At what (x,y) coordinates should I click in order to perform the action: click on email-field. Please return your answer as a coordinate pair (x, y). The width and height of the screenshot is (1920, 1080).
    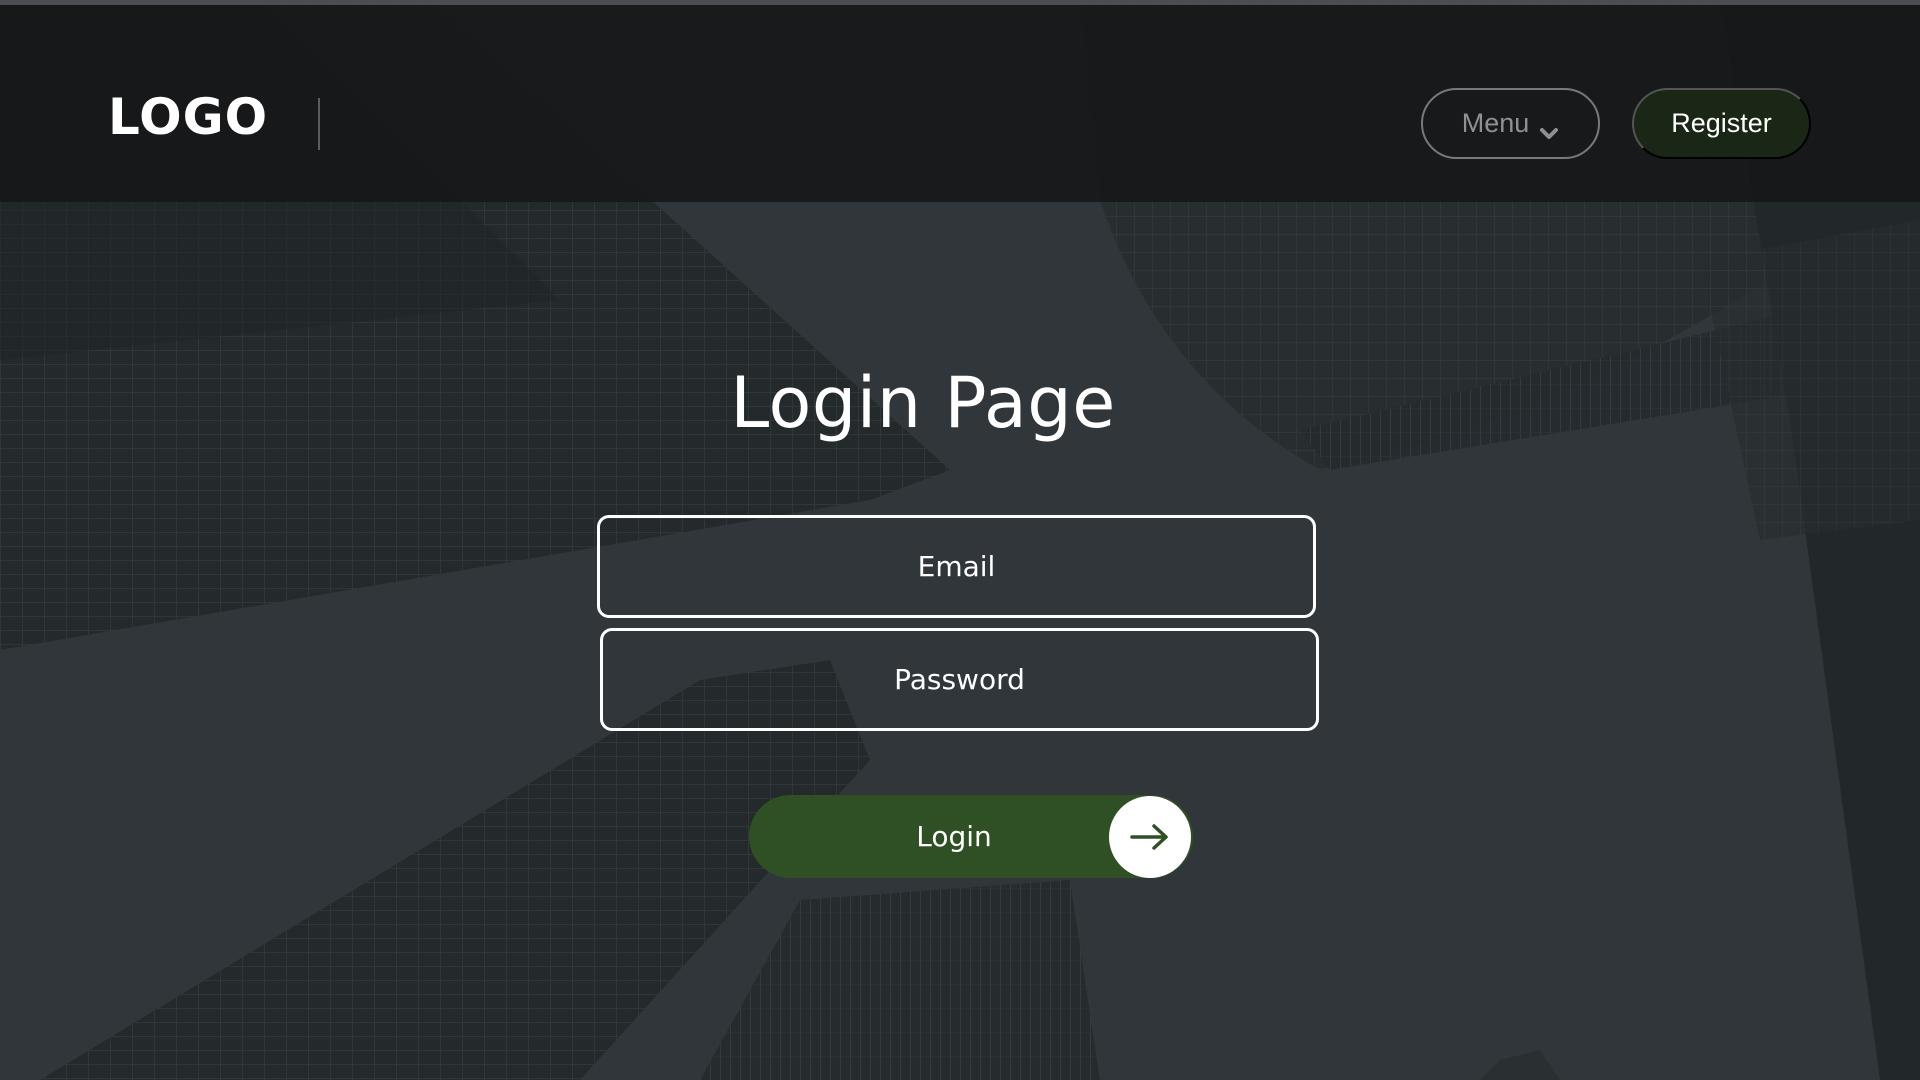
    Looking at the image, I should click on (956, 566).